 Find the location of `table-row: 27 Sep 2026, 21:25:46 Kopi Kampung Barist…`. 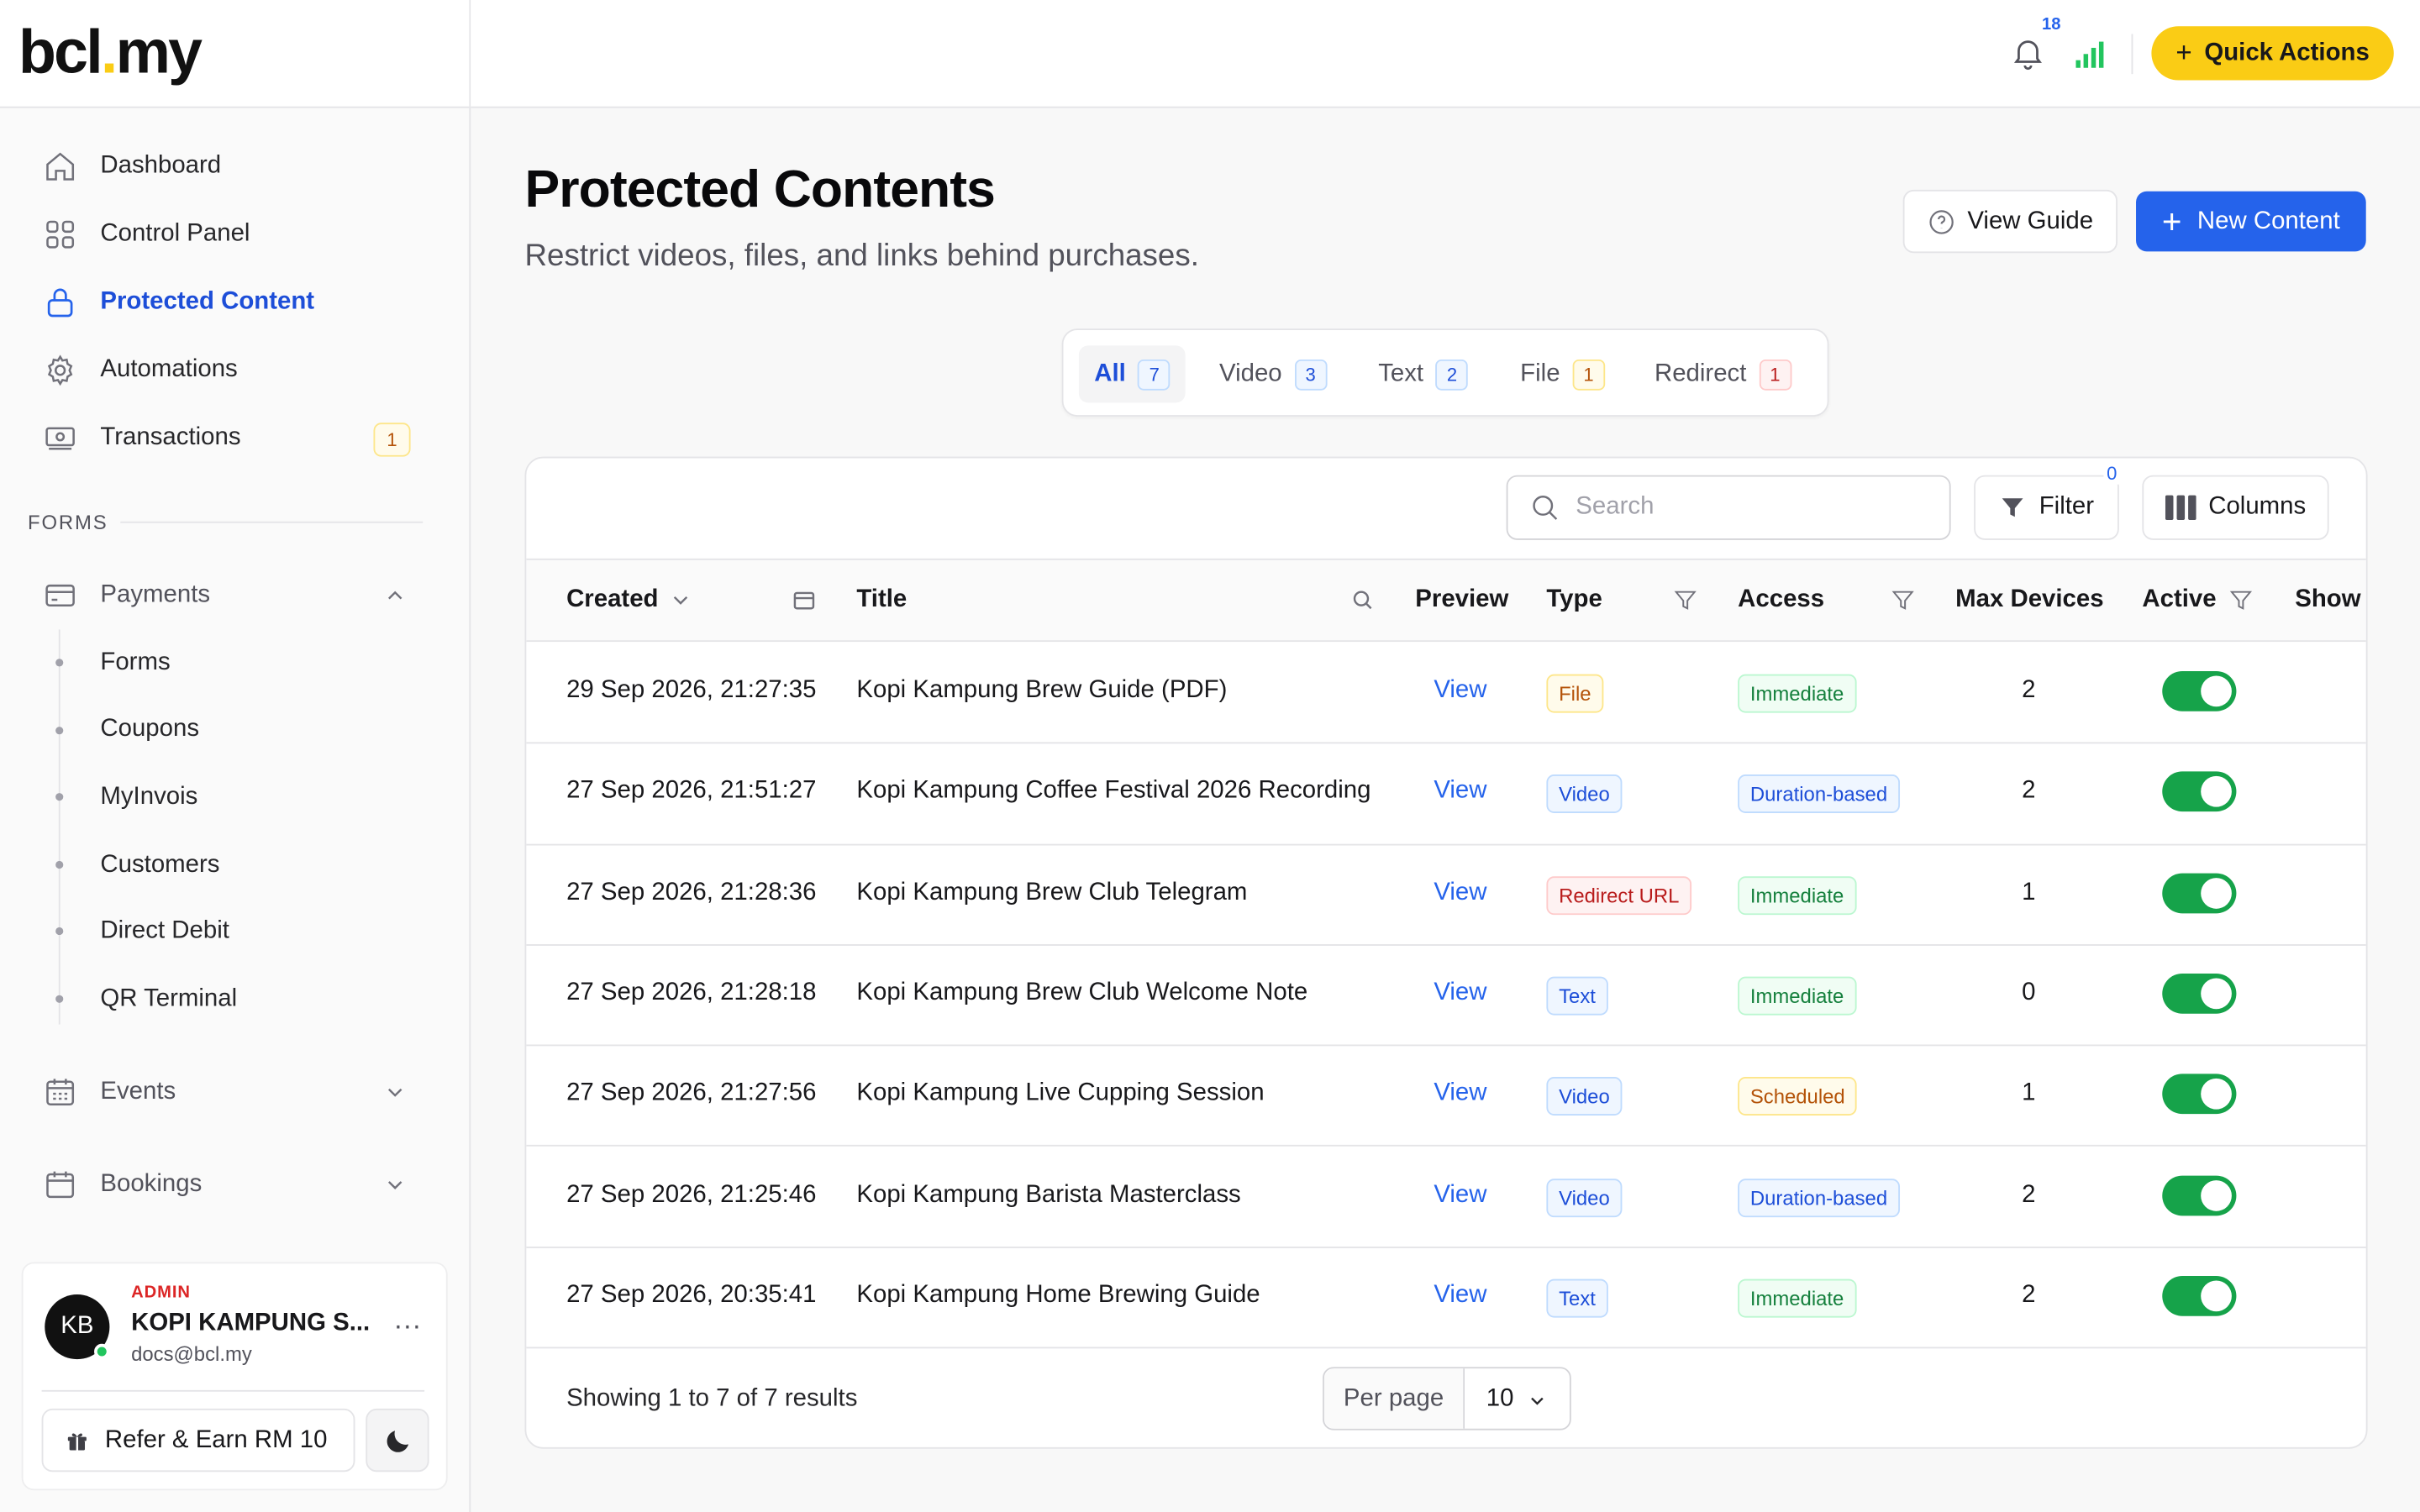

table-row: 27 Sep 2026, 21:25:46 Kopi Kampung Barist… is located at coordinates (1446, 1197).